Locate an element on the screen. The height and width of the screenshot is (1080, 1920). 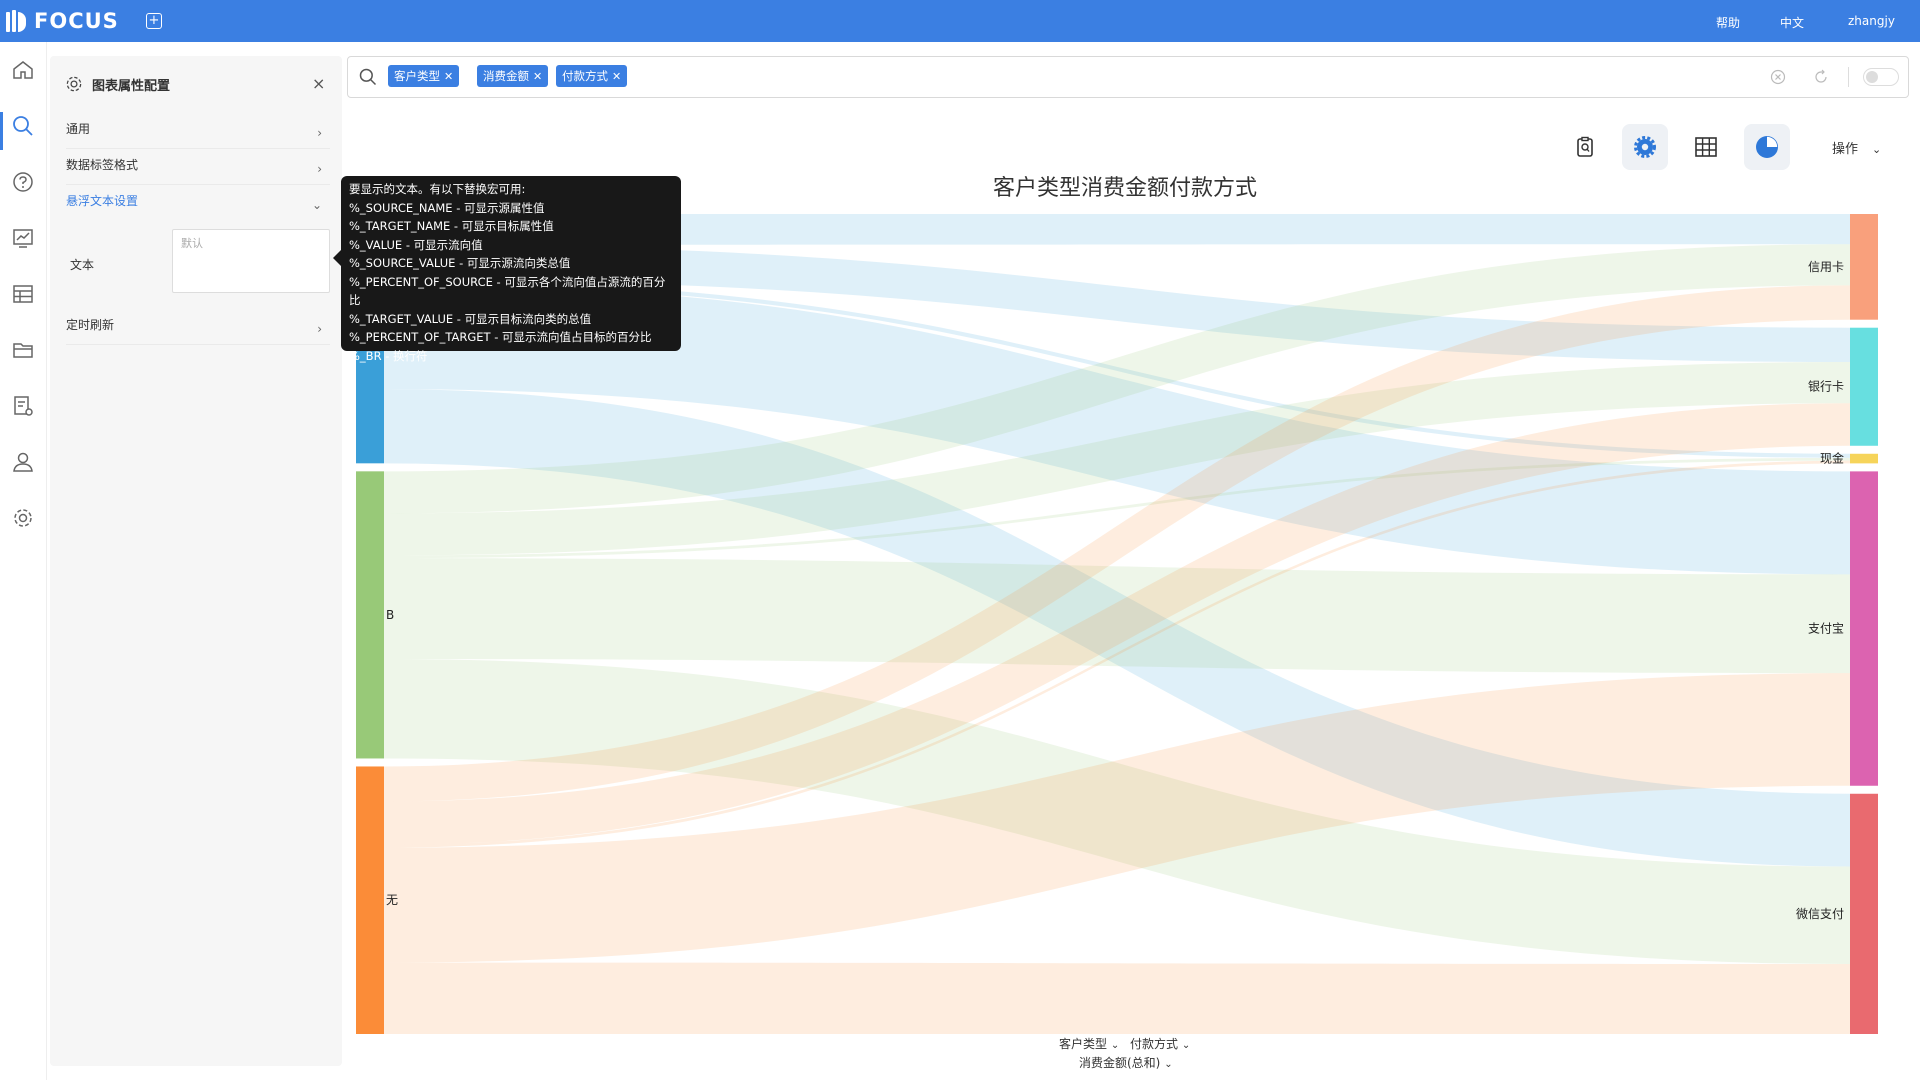
user-menu: zhangjy is located at coordinates (1871, 21).